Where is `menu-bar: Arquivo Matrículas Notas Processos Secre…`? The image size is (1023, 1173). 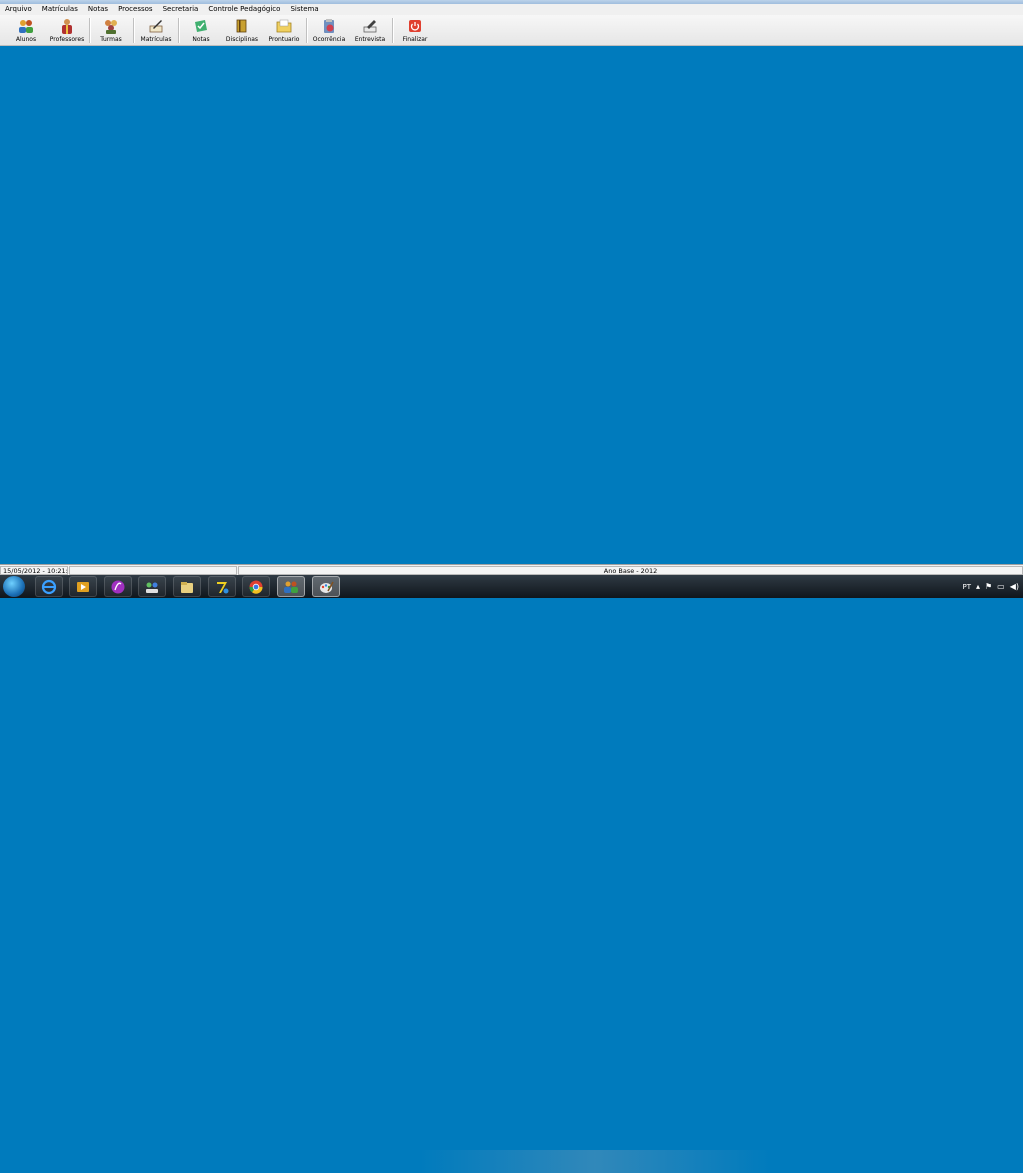
menu-bar: Arquivo Matrículas Notas Processos Secre… is located at coordinates (511, 9).